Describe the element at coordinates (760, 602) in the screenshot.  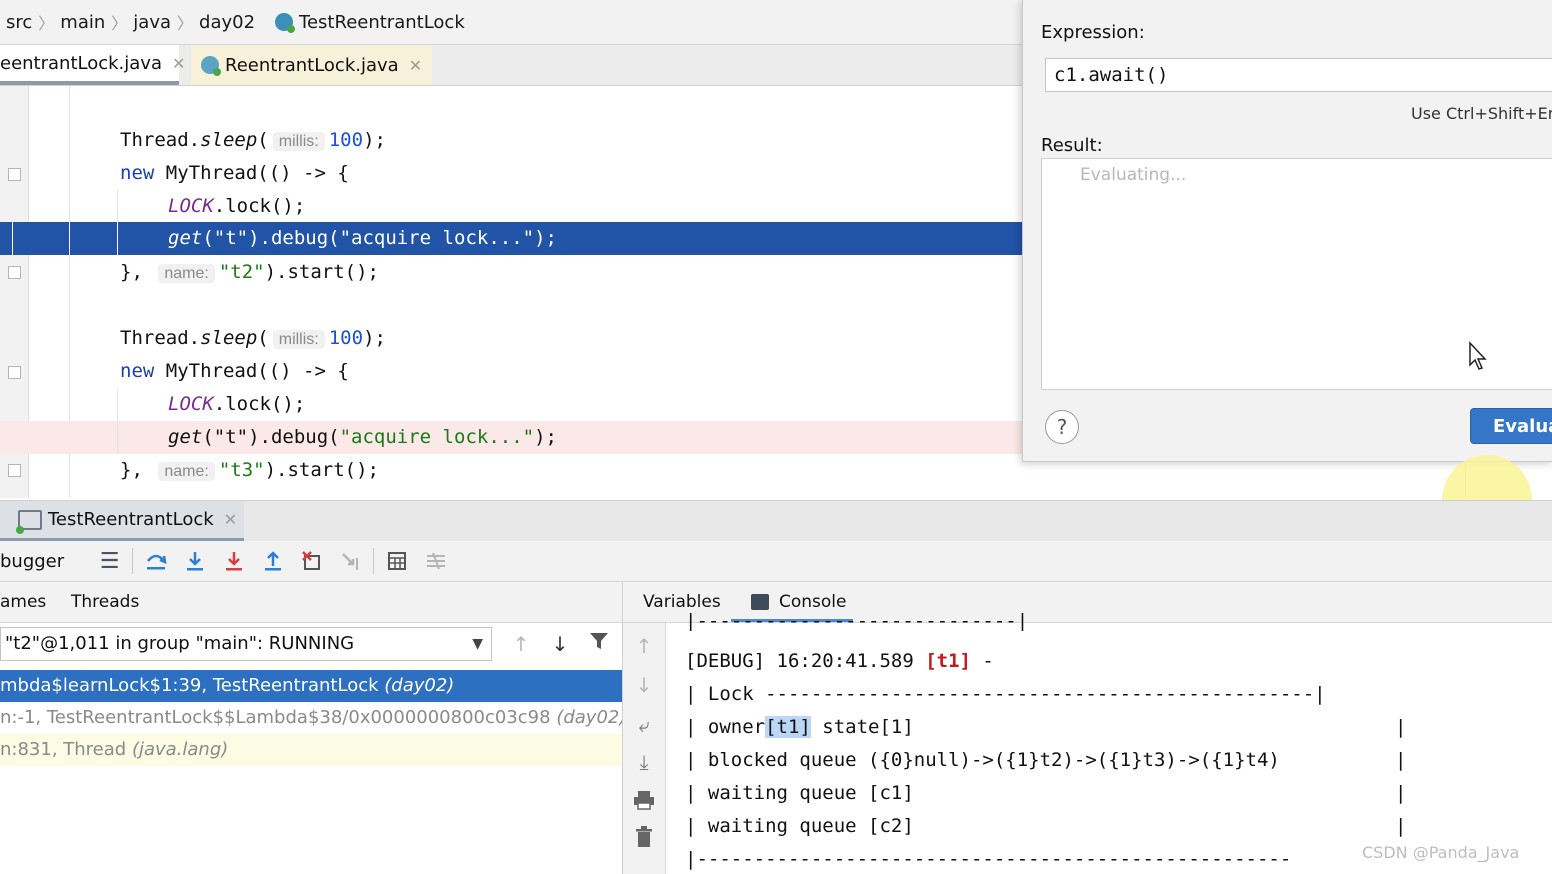
I see `console-icon` at that location.